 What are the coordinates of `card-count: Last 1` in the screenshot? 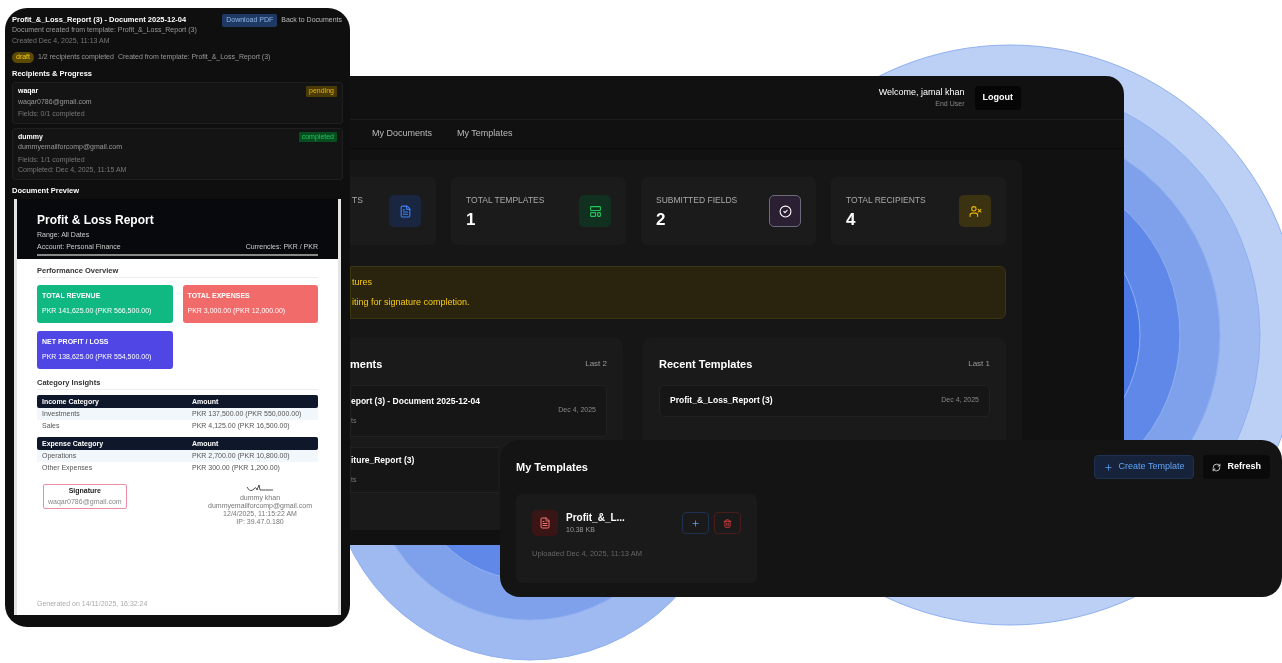 It's located at (979, 364).